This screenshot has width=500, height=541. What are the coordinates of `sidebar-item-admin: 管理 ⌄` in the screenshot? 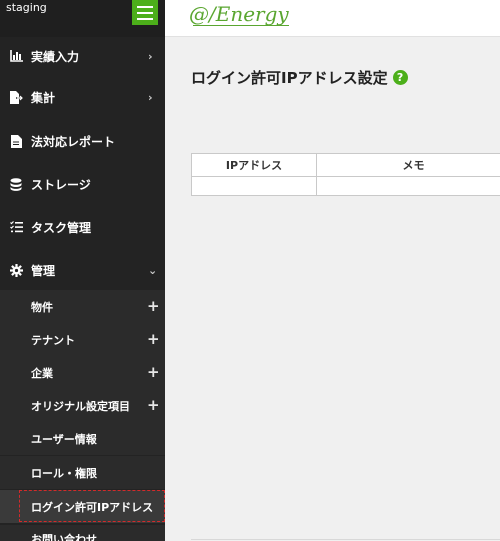 It's located at (82, 270).